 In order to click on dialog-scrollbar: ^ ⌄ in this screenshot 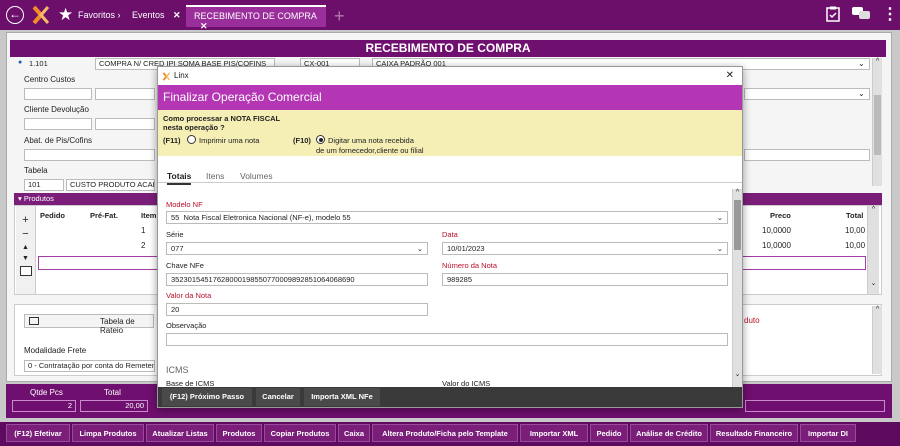, I will do `click(737, 288)`.